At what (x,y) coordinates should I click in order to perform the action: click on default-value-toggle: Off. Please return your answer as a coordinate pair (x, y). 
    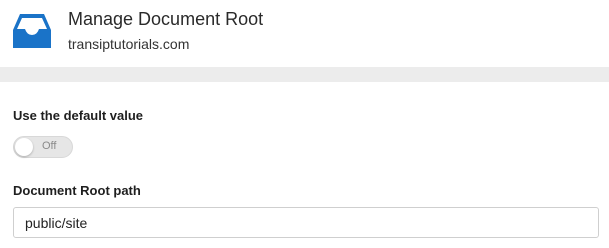
    Looking at the image, I should click on (43, 147).